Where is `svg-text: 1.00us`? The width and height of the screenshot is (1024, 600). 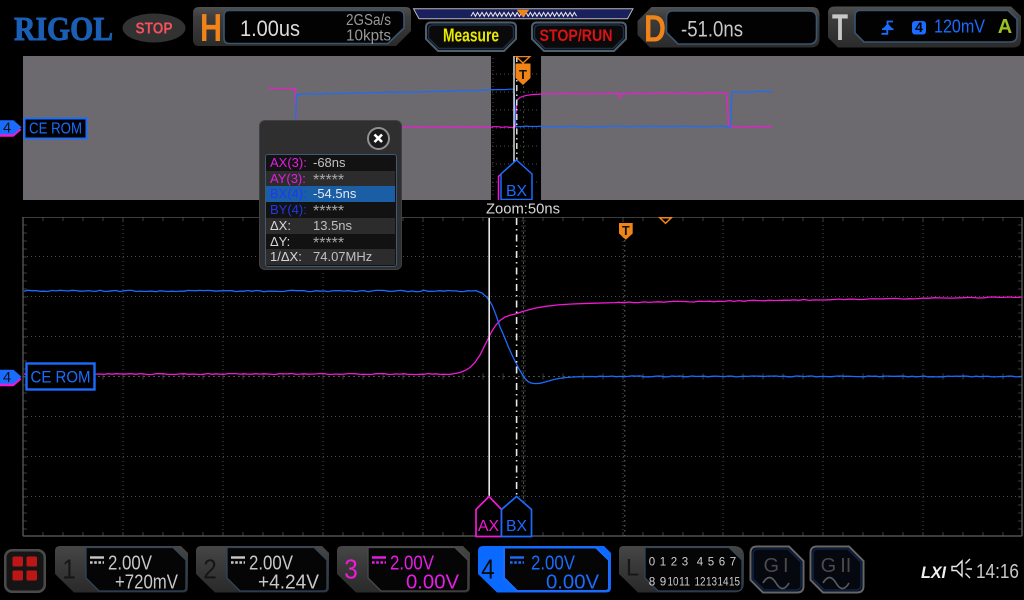 svg-text: 1.00us is located at coordinates (270, 28).